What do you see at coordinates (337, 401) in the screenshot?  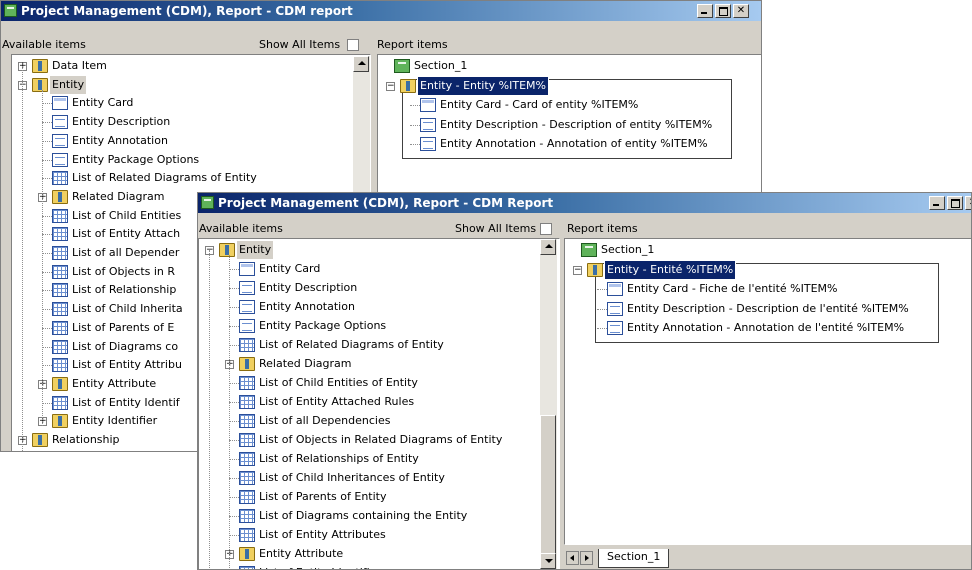 I see `tree-item-label: List of Entity Attached Rules` at bounding box center [337, 401].